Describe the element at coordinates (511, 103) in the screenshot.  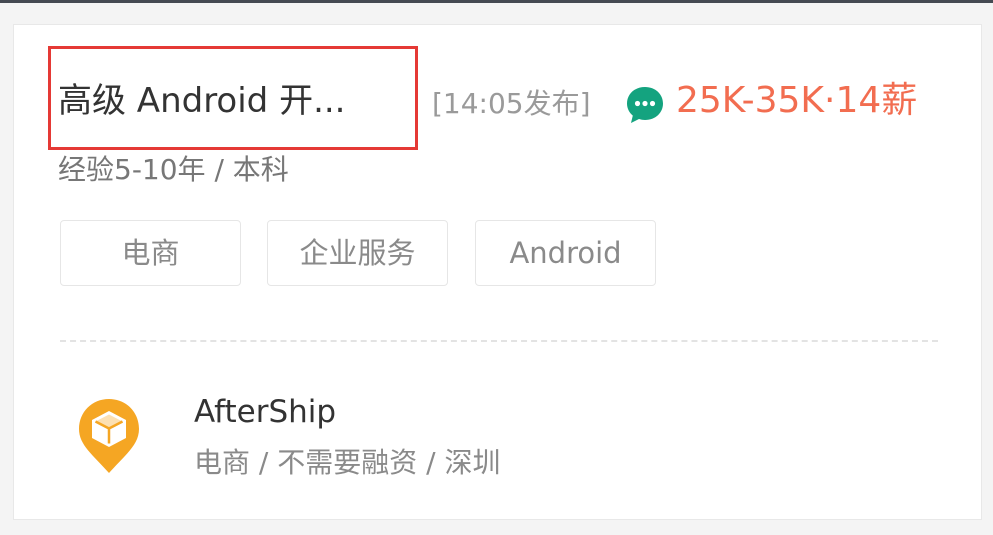
I see `publish-time: [14:05发布]` at that location.